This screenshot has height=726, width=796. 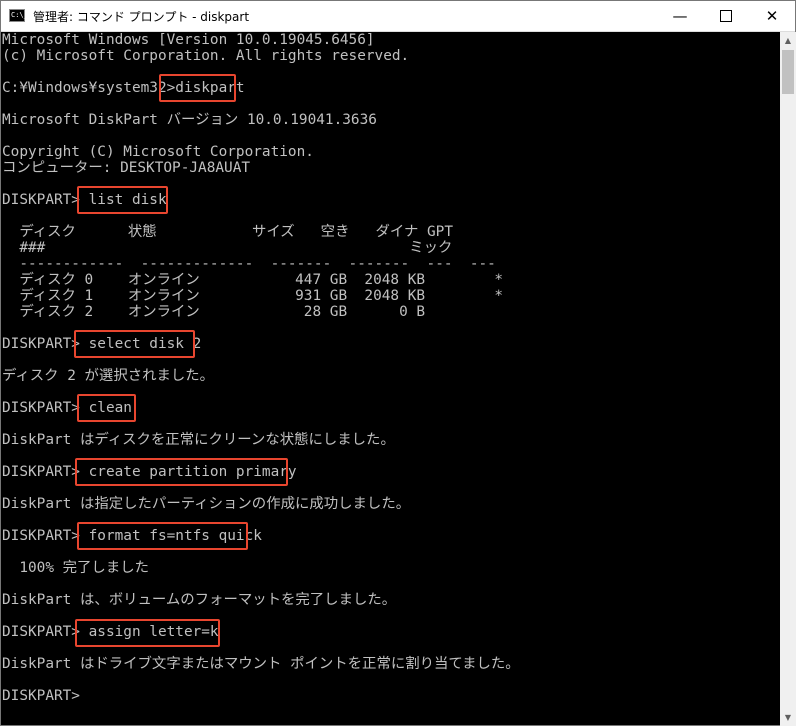 What do you see at coordinates (197, 88) in the screenshot?
I see `command-highlight-diskpart` at bounding box center [197, 88].